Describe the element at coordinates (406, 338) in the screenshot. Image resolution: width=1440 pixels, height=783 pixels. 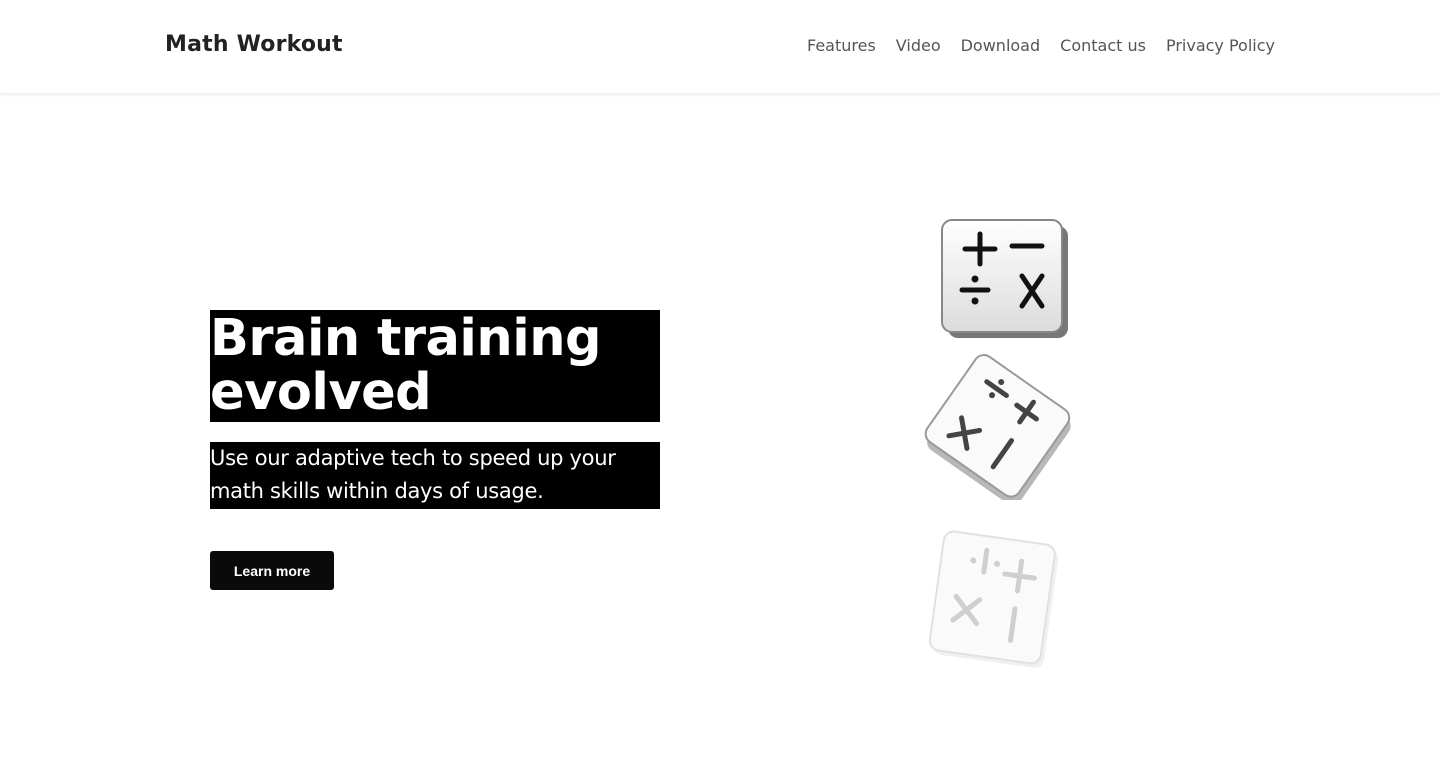
I see `hero-title-line-1: Brain training` at that location.